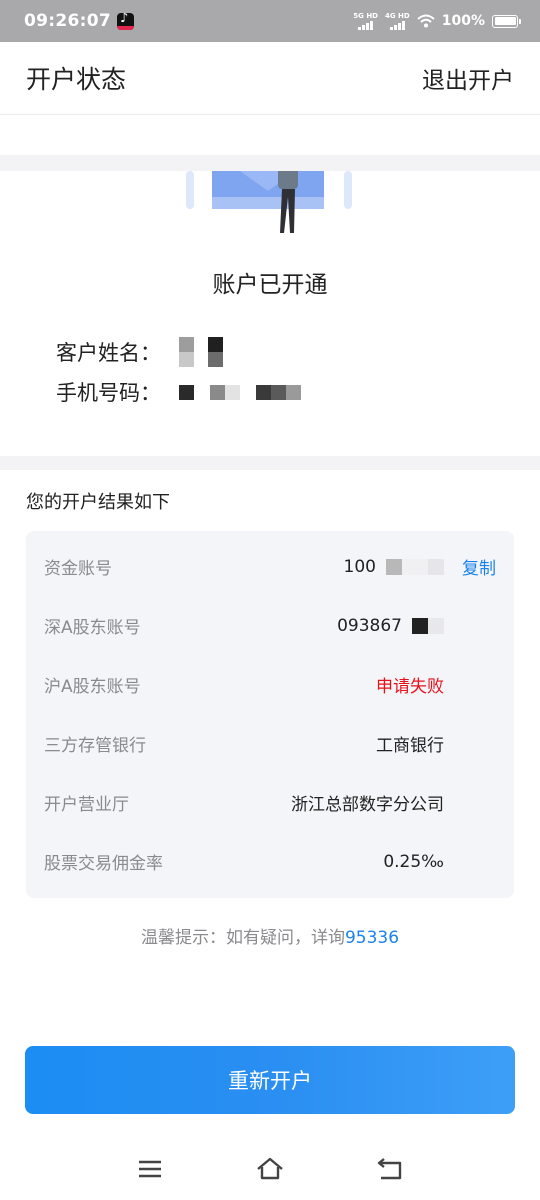 The height and width of the screenshot is (1200, 540). What do you see at coordinates (270, 625) in the screenshot?
I see `sz-a-account-row: 深A股东账号 093867` at bounding box center [270, 625].